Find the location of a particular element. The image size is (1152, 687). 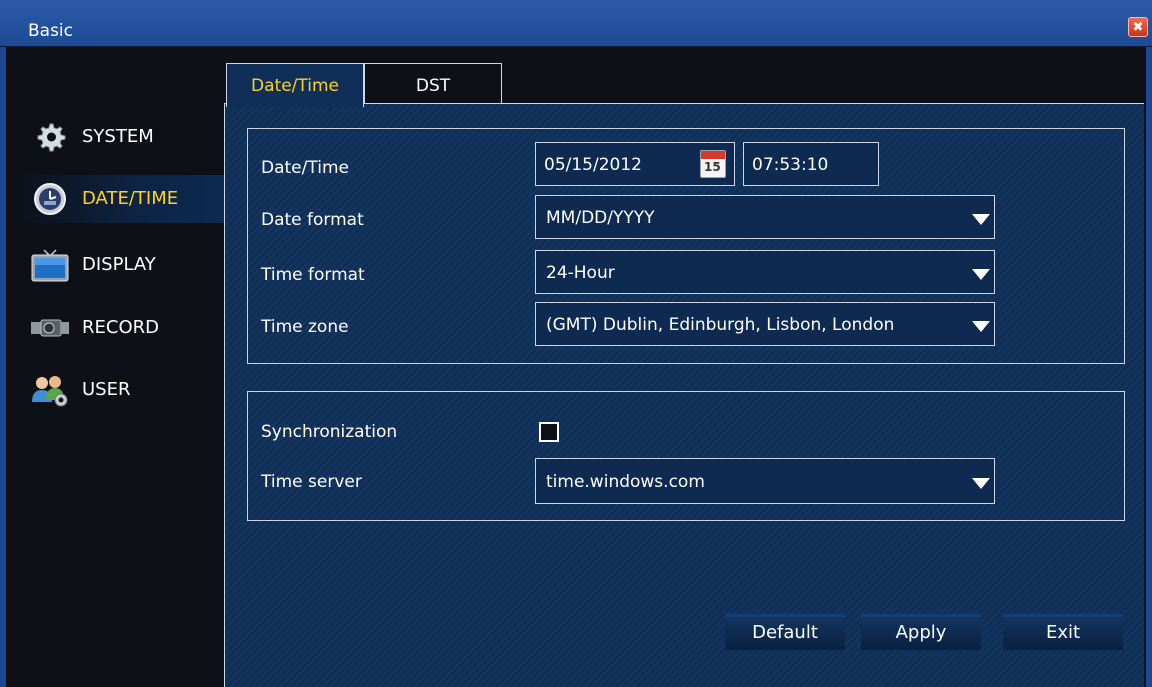

time-field: 07:53:10 is located at coordinates (811, 164).